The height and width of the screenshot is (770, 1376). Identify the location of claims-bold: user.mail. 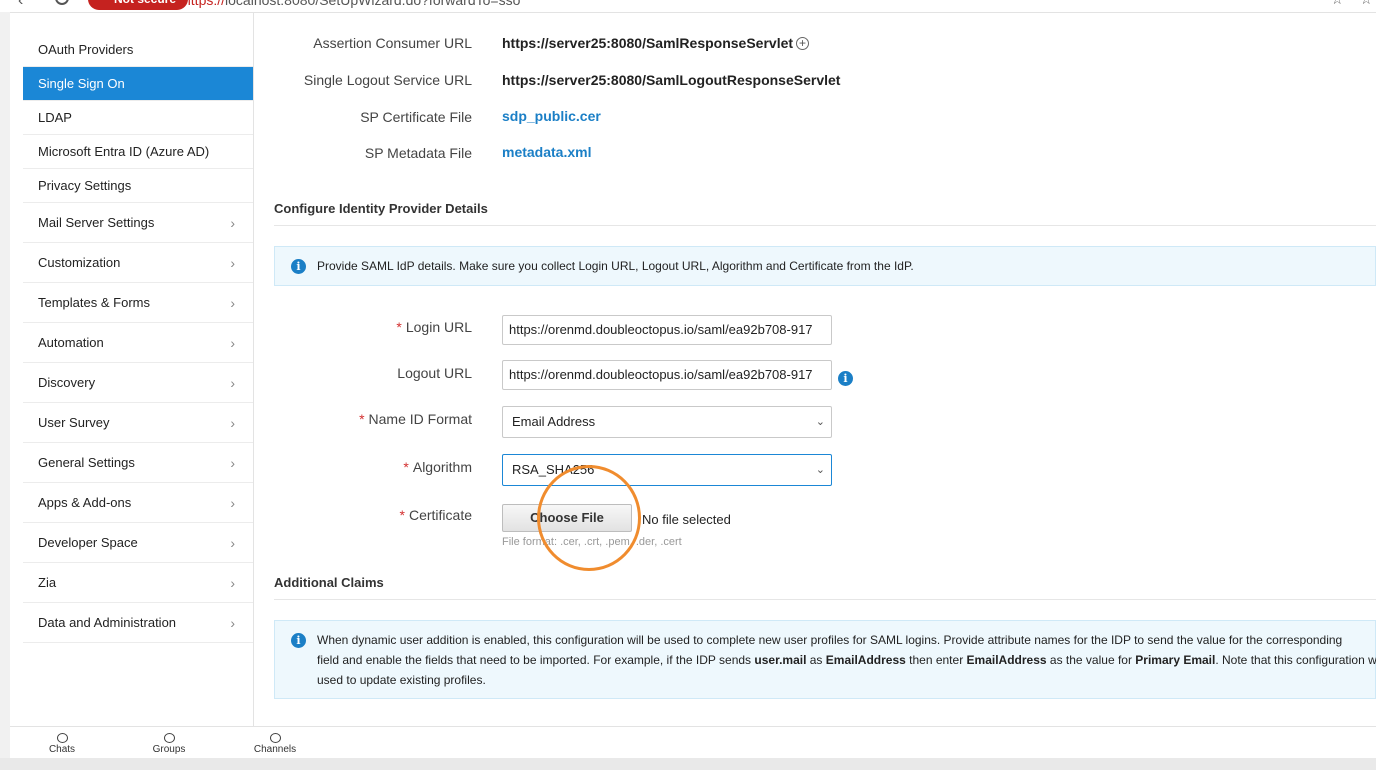
(780, 660).